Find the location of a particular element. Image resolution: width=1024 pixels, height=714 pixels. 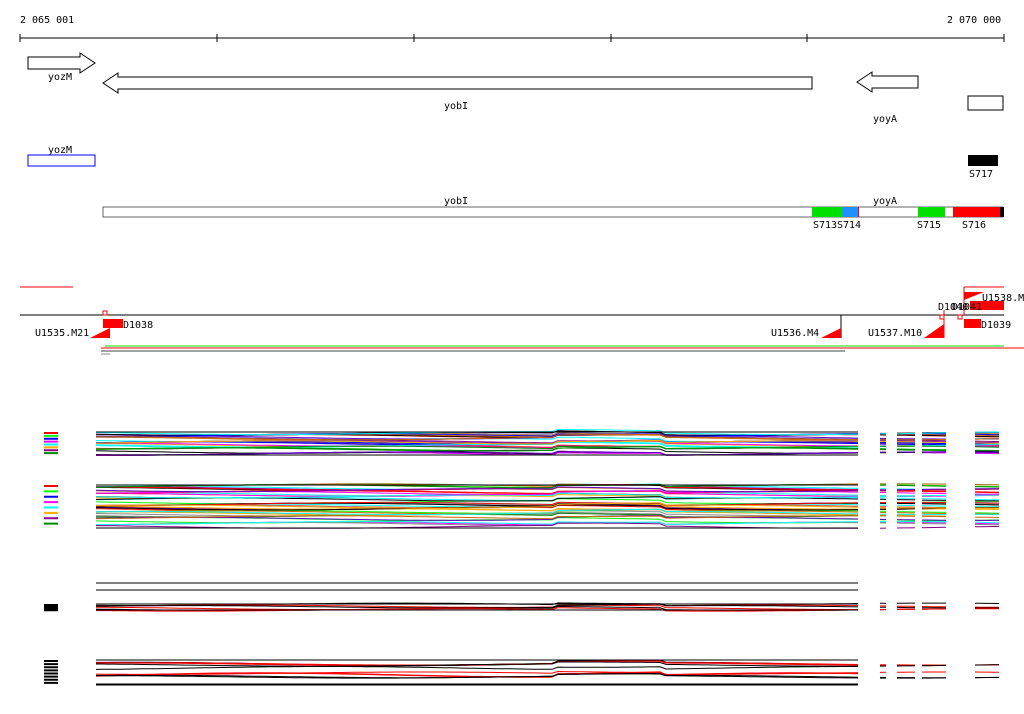

feature-u1537-triangle is located at coordinates (934, 331).